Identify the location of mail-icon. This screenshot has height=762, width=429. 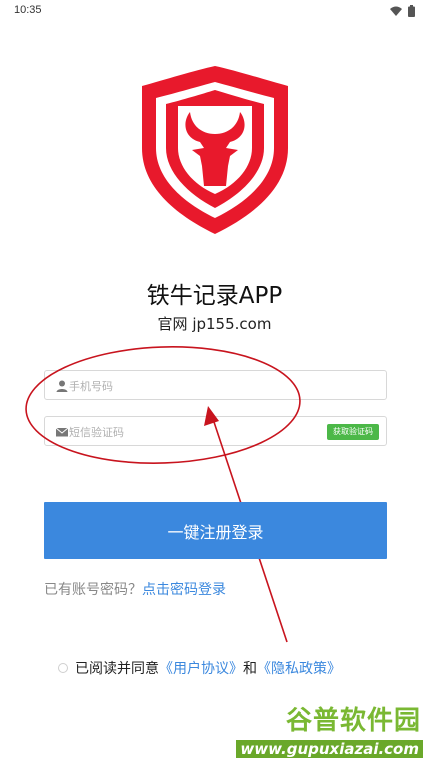
(62, 432).